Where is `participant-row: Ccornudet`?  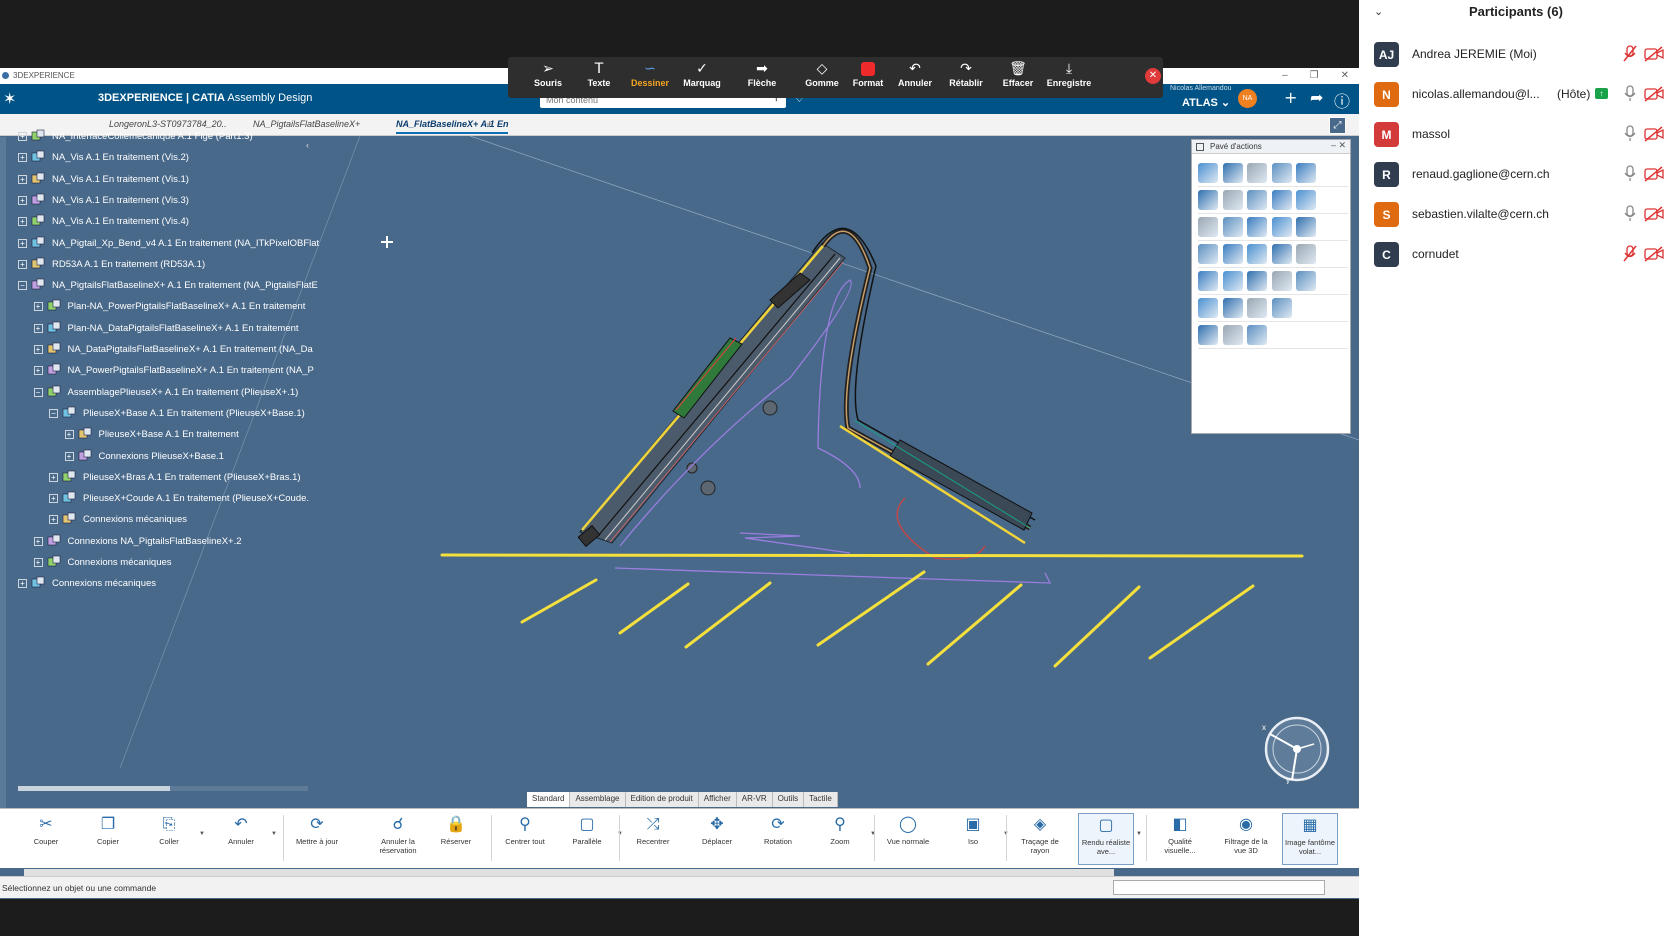 participant-row: Ccornudet is located at coordinates (1513, 254).